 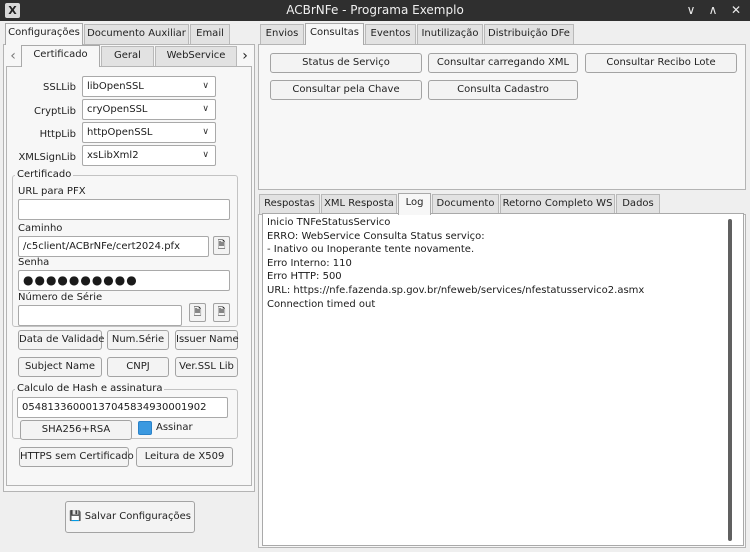 What do you see at coordinates (414, 204) in the screenshot?
I see `tab-log: Log` at bounding box center [414, 204].